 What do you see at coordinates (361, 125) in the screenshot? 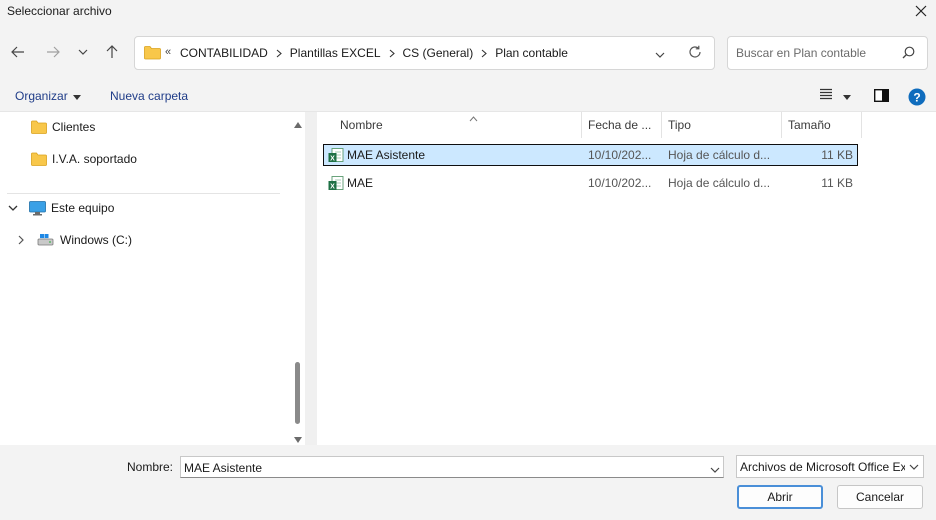
I see `column-label: Nombre` at bounding box center [361, 125].